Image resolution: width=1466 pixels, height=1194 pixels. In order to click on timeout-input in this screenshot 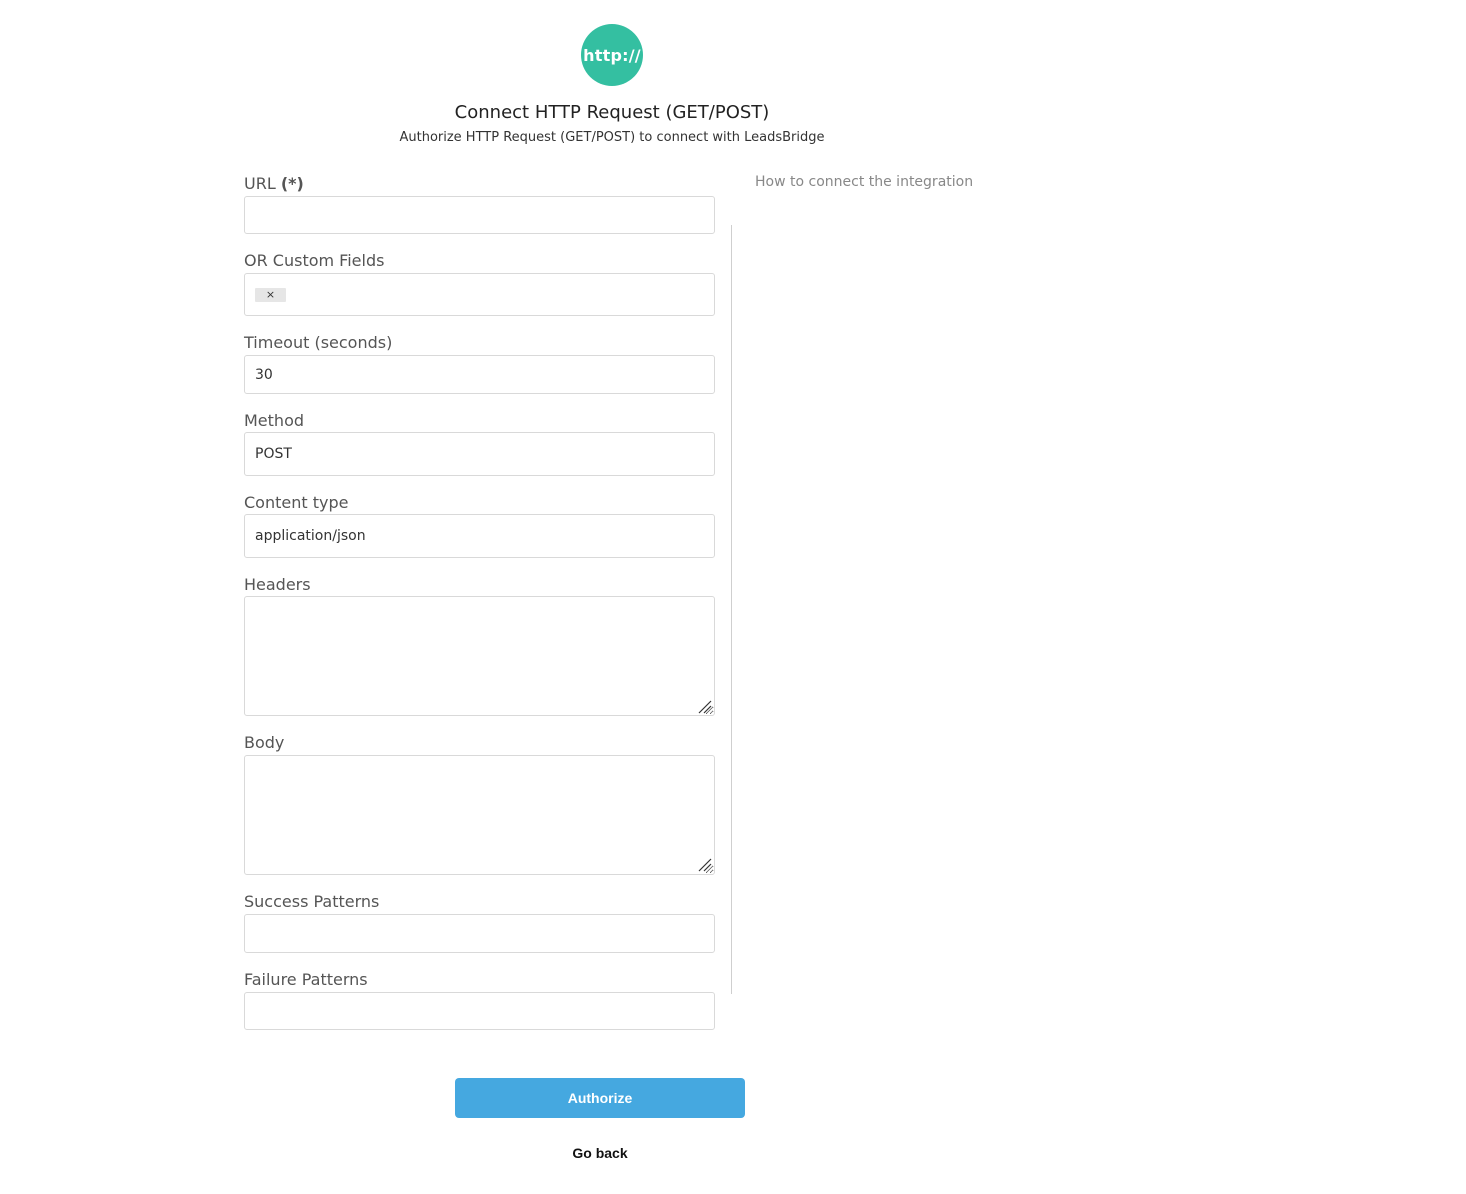, I will do `click(479, 374)`.